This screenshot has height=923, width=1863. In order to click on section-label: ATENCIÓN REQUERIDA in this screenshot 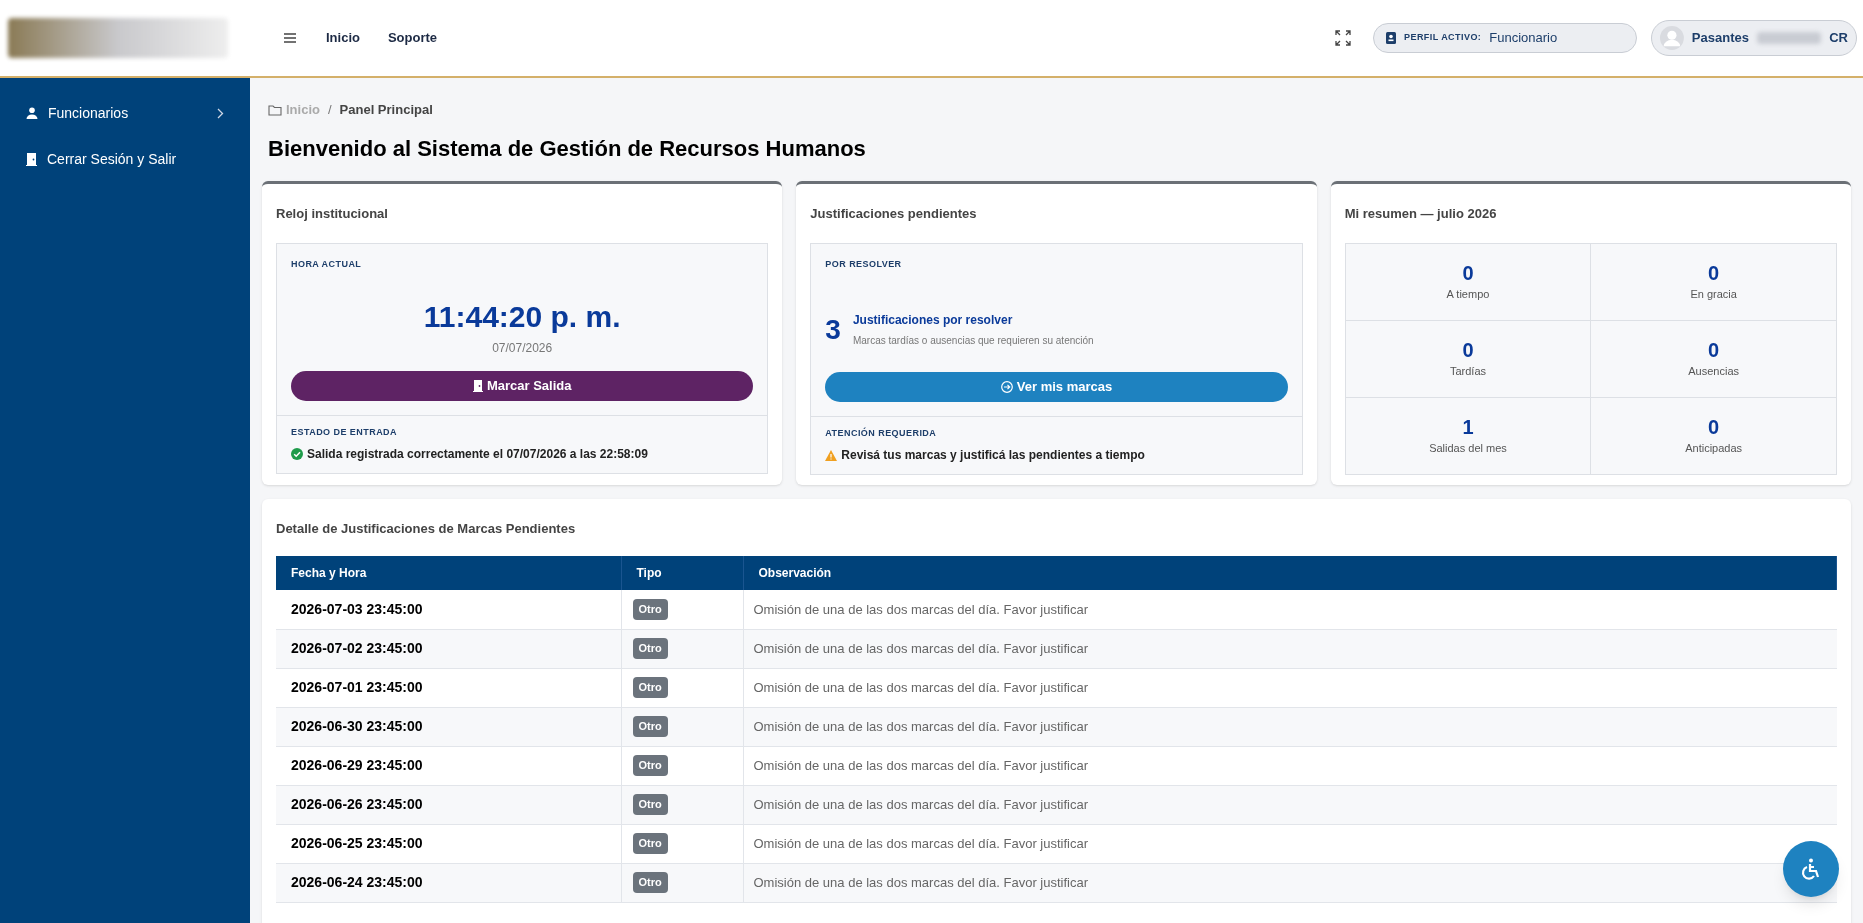, I will do `click(881, 433)`.